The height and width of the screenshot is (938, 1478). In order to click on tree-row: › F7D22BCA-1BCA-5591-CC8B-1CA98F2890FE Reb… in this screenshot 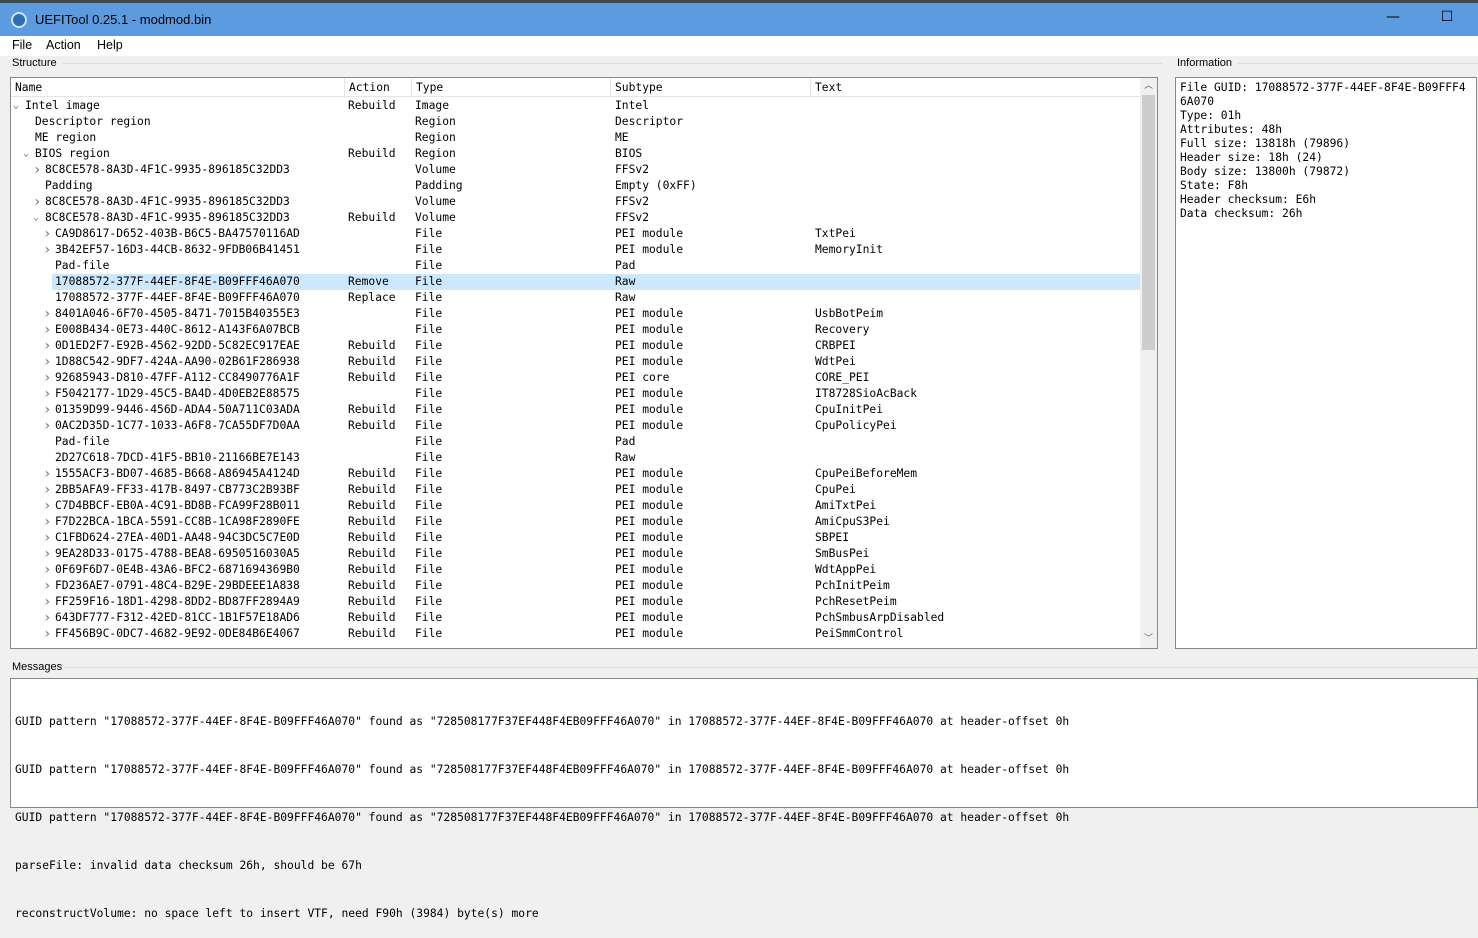, I will do `click(576, 522)`.